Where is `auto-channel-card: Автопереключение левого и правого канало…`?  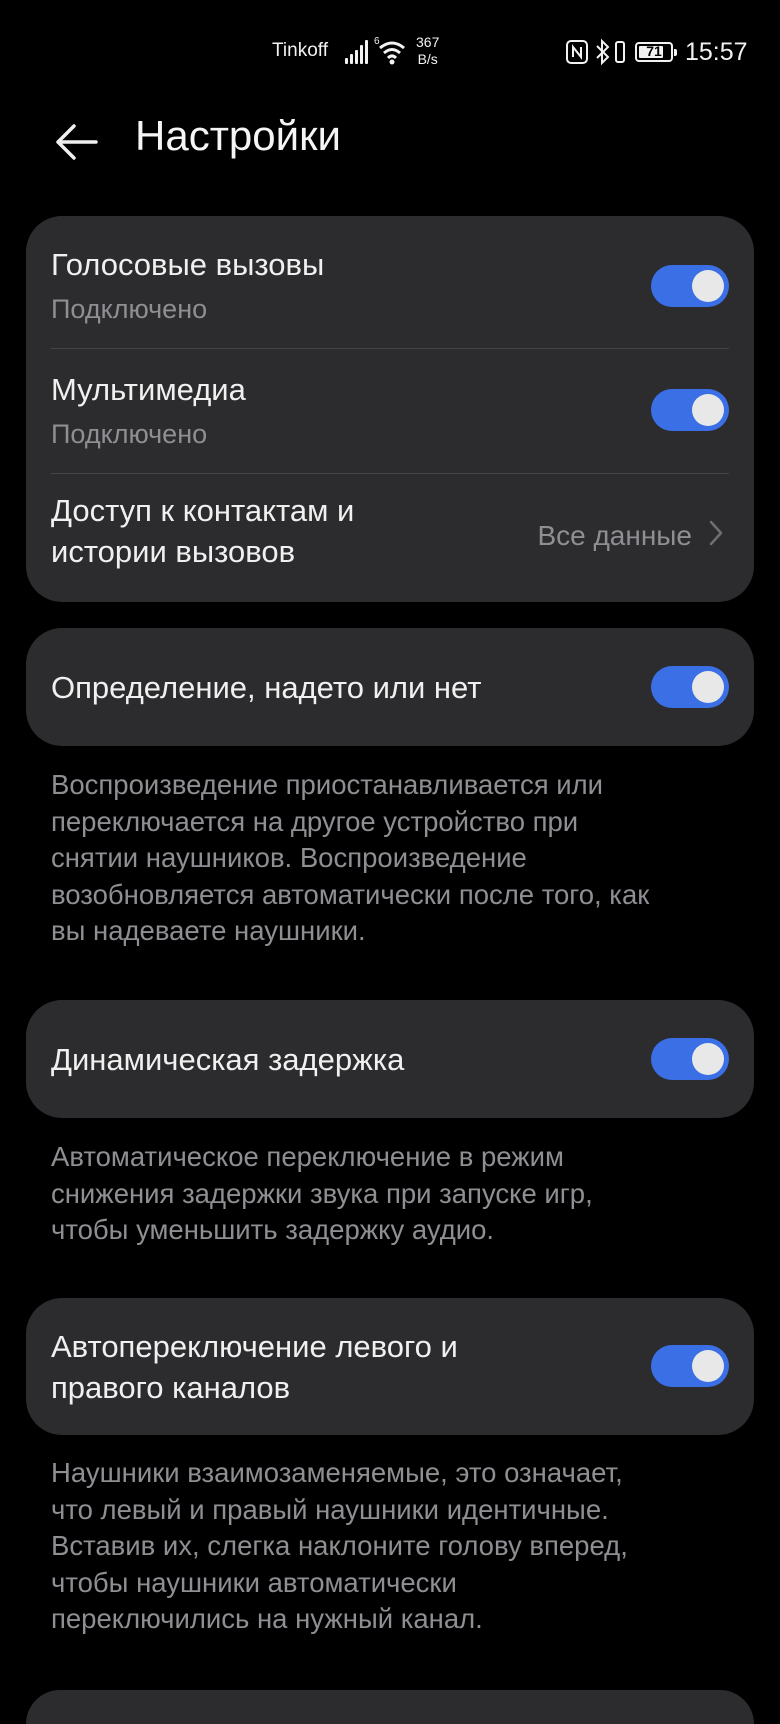 auto-channel-card: Автопереключение левого и правого канало… is located at coordinates (390, 1366).